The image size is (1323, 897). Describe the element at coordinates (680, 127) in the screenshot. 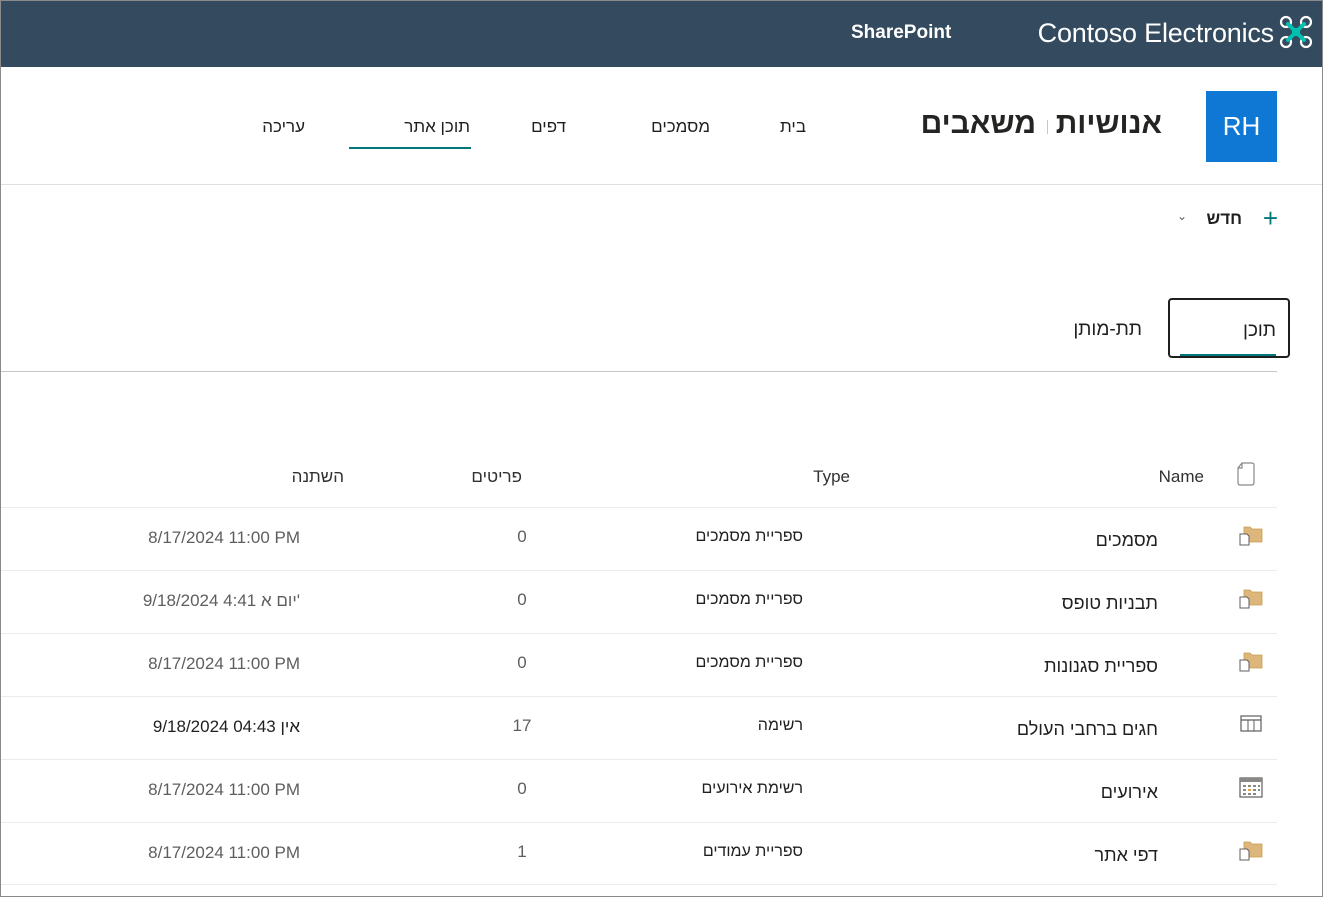

I see `nav-documents: מסמכים` at that location.